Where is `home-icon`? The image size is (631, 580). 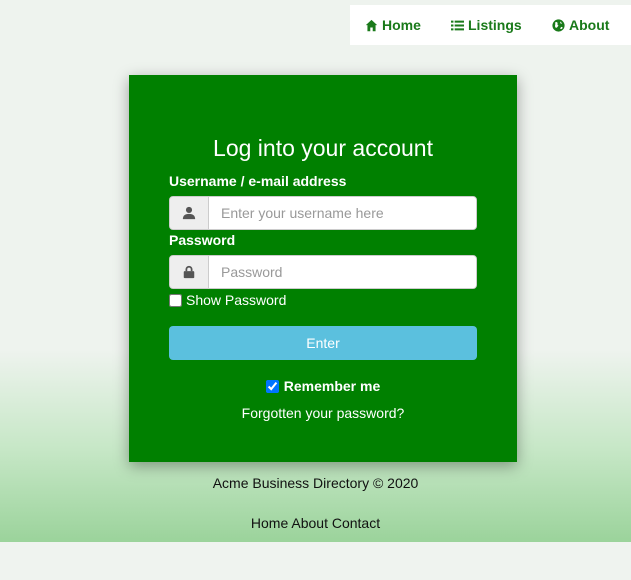 home-icon is located at coordinates (371, 25).